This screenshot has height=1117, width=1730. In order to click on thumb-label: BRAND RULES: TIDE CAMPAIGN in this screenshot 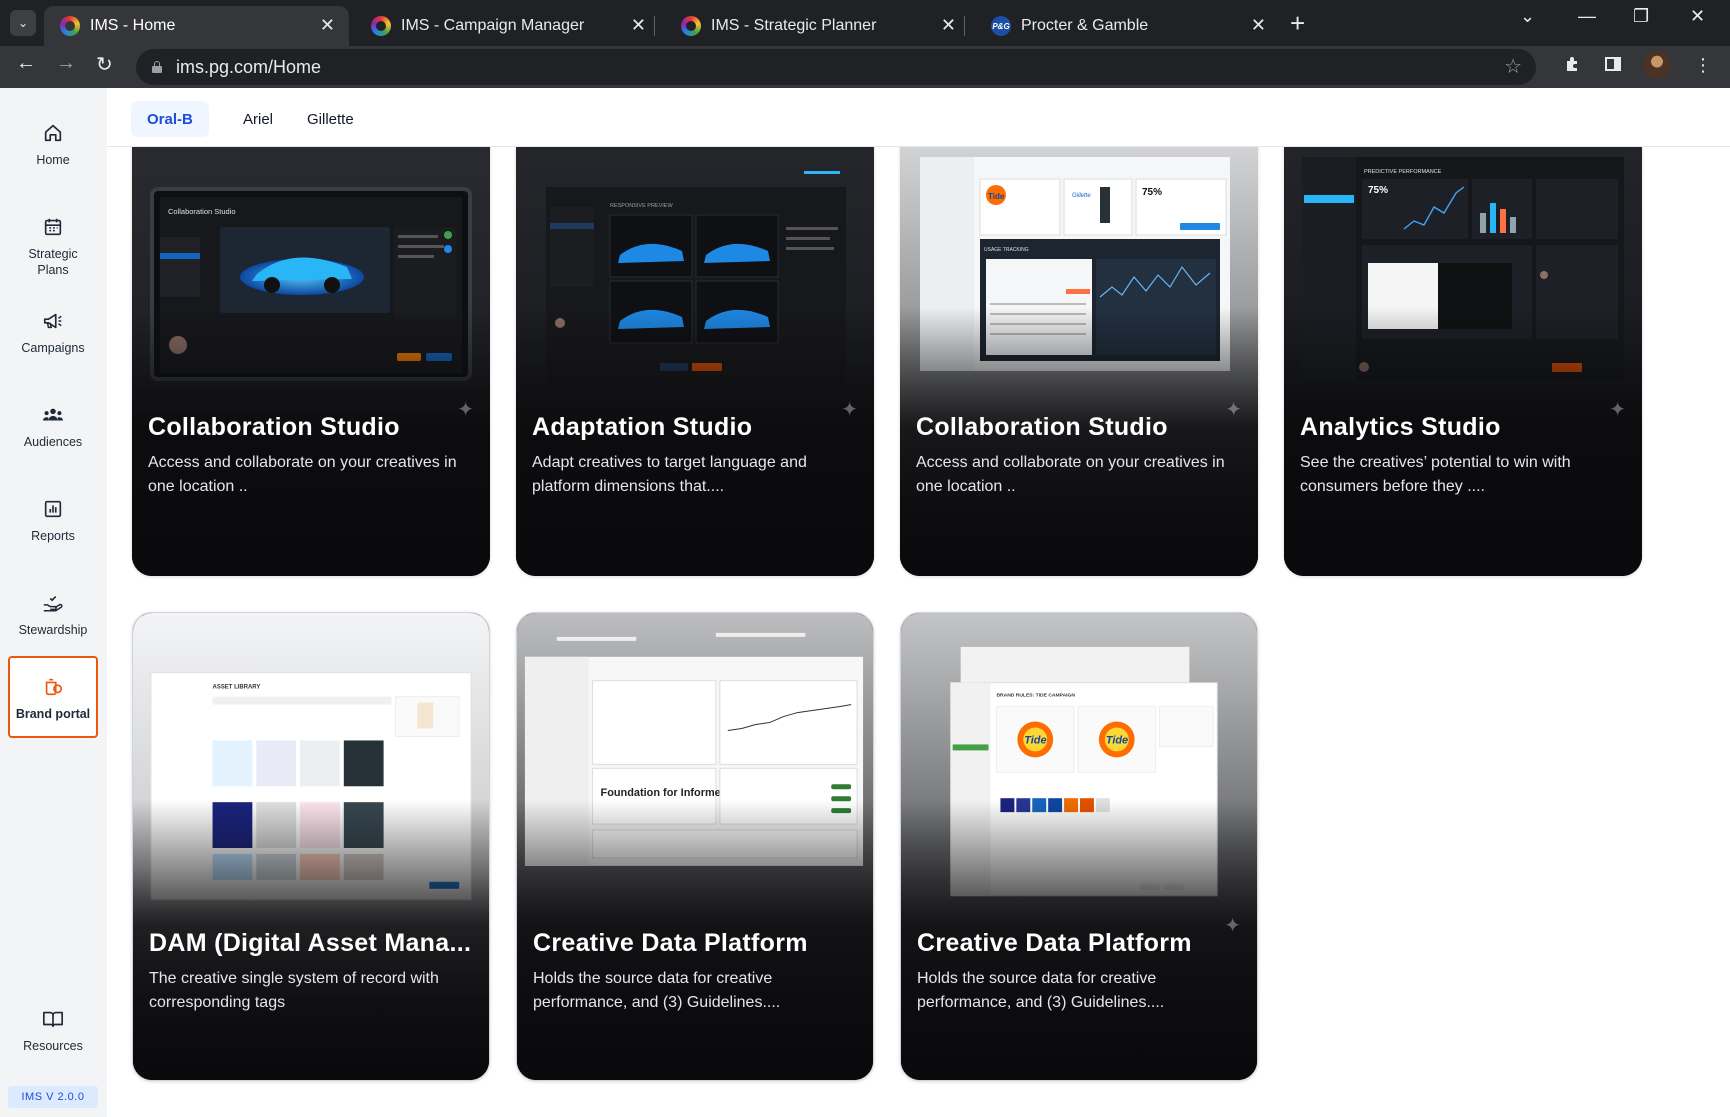, I will do `click(1035, 696)`.